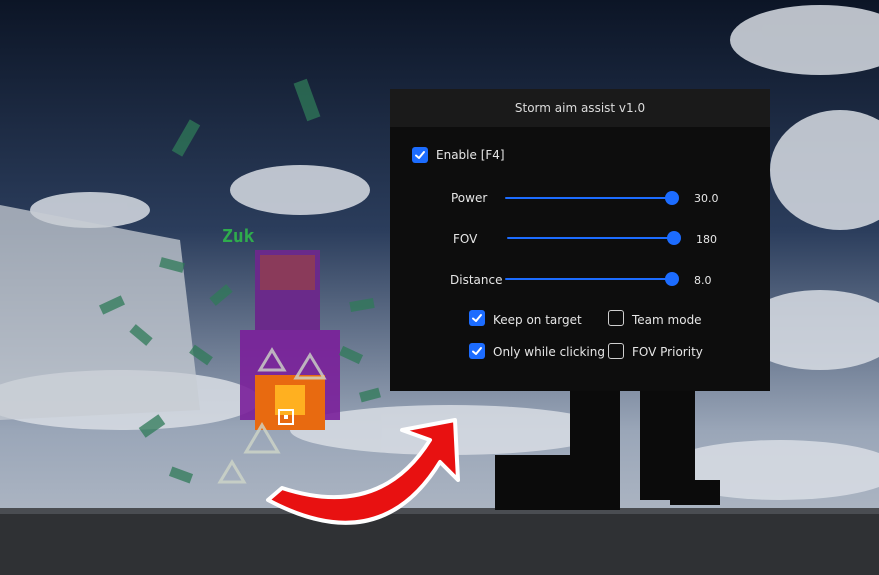 Image resolution: width=879 pixels, height=575 pixels. I want to click on distance-slider-value: 8.0, so click(703, 280).